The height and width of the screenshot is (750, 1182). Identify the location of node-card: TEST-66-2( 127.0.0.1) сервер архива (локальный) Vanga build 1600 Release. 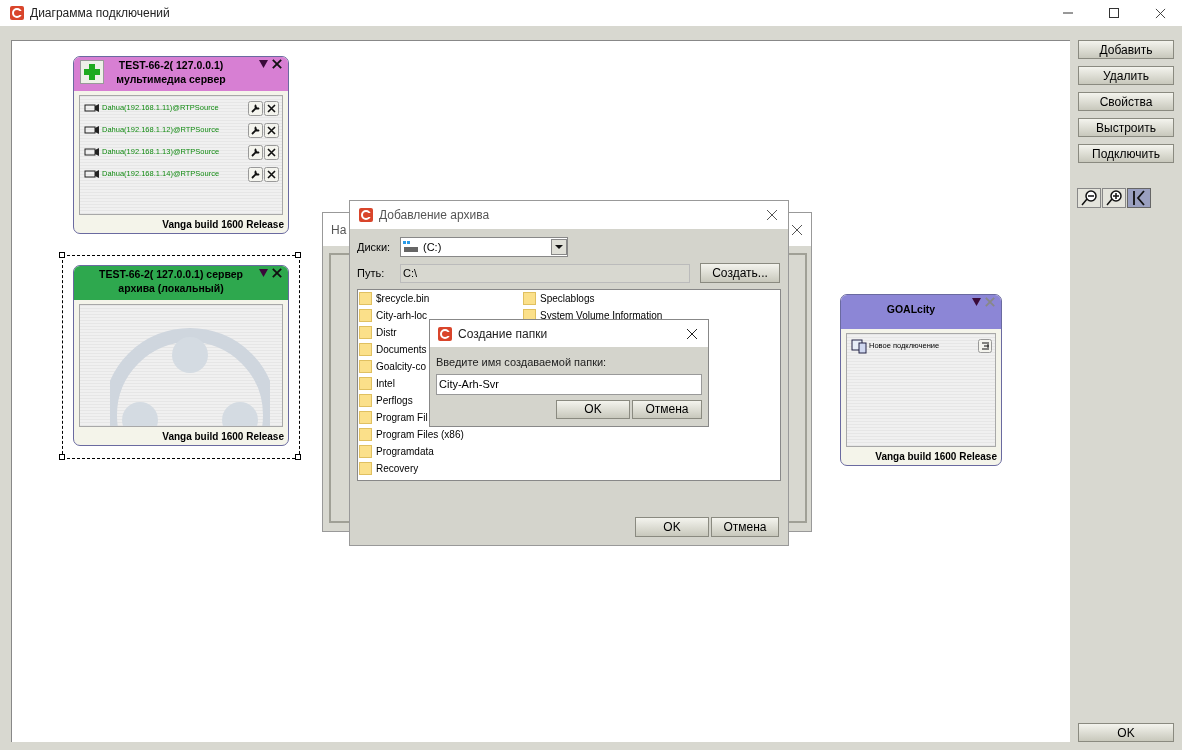
(181, 355).